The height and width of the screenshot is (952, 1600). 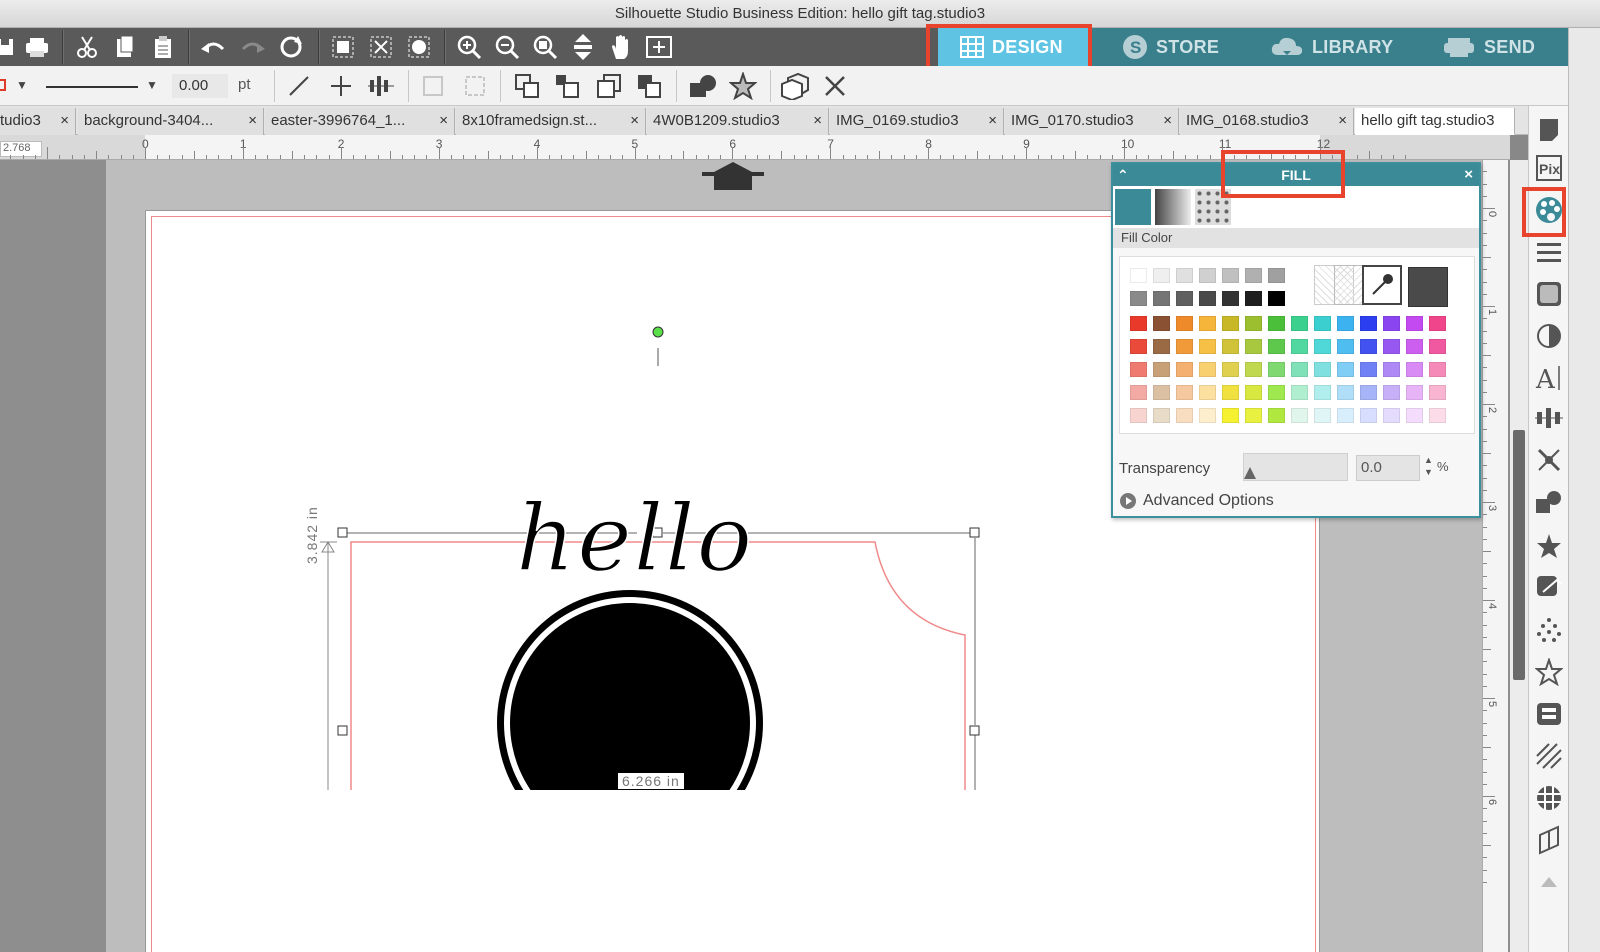 What do you see at coordinates (163, 47) in the screenshot?
I see `paste-icon` at bounding box center [163, 47].